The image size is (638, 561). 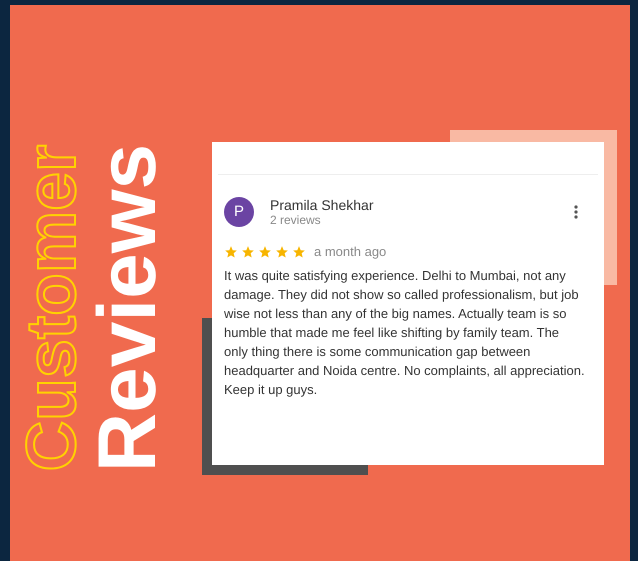 I want to click on avatar: P, so click(x=239, y=212).